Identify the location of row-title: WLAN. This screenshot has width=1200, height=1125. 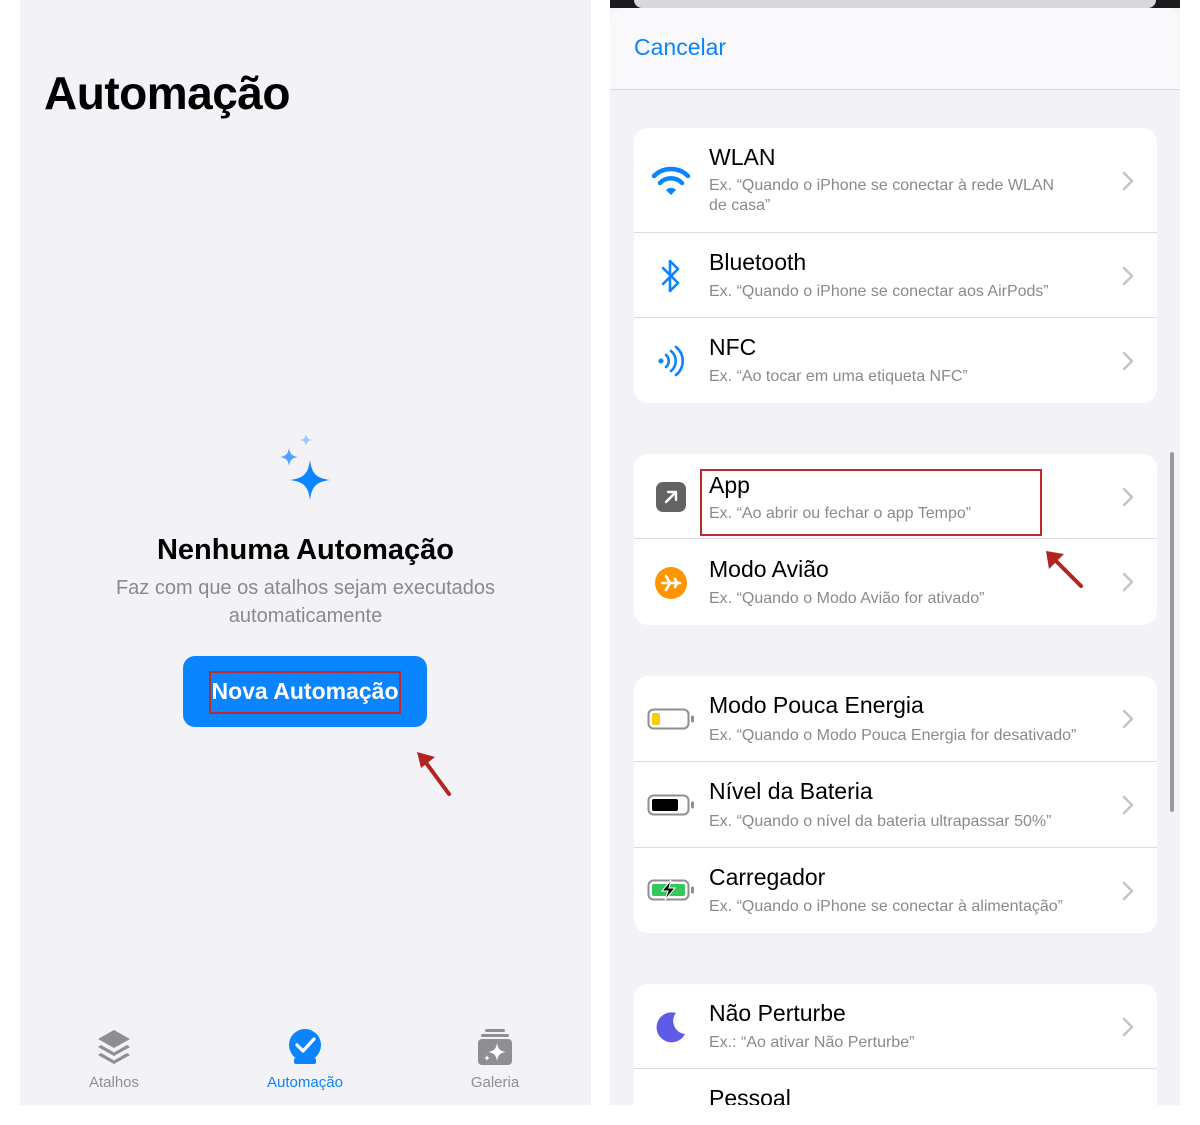
(742, 157).